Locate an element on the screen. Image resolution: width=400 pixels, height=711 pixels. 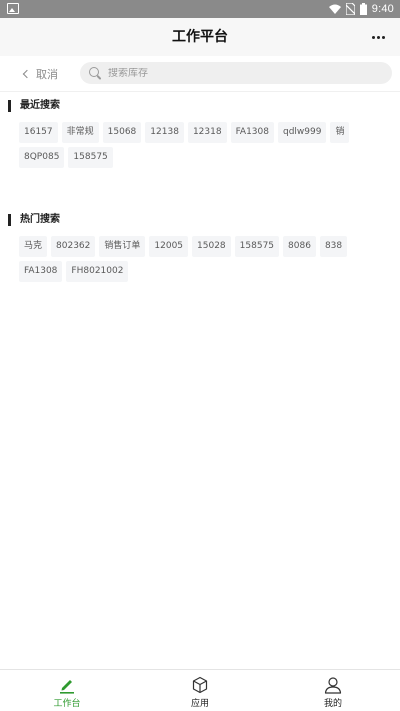
tab-apps: 应用 is located at coordinates (200, 690).